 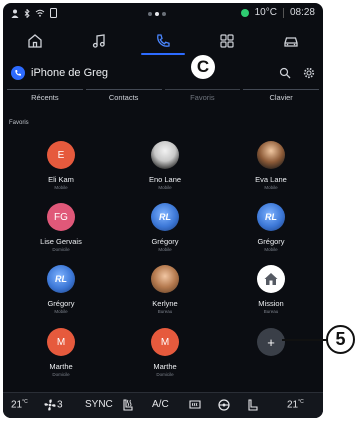 What do you see at coordinates (17, 405) in the screenshot?
I see `driver-temp-value: 21` at bounding box center [17, 405].